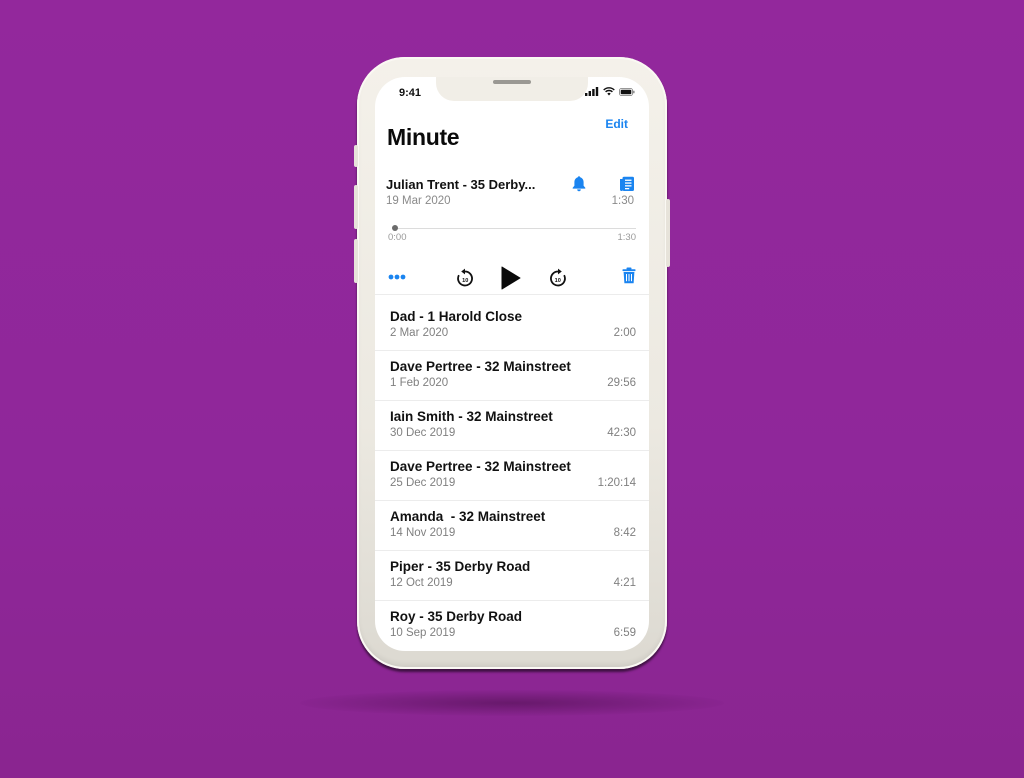 The width and height of the screenshot is (1024, 778). What do you see at coordinates (419, 333) in the screenshot?
I see `recording-date: 2 Mar 2020` at bounding box center [419, 333].